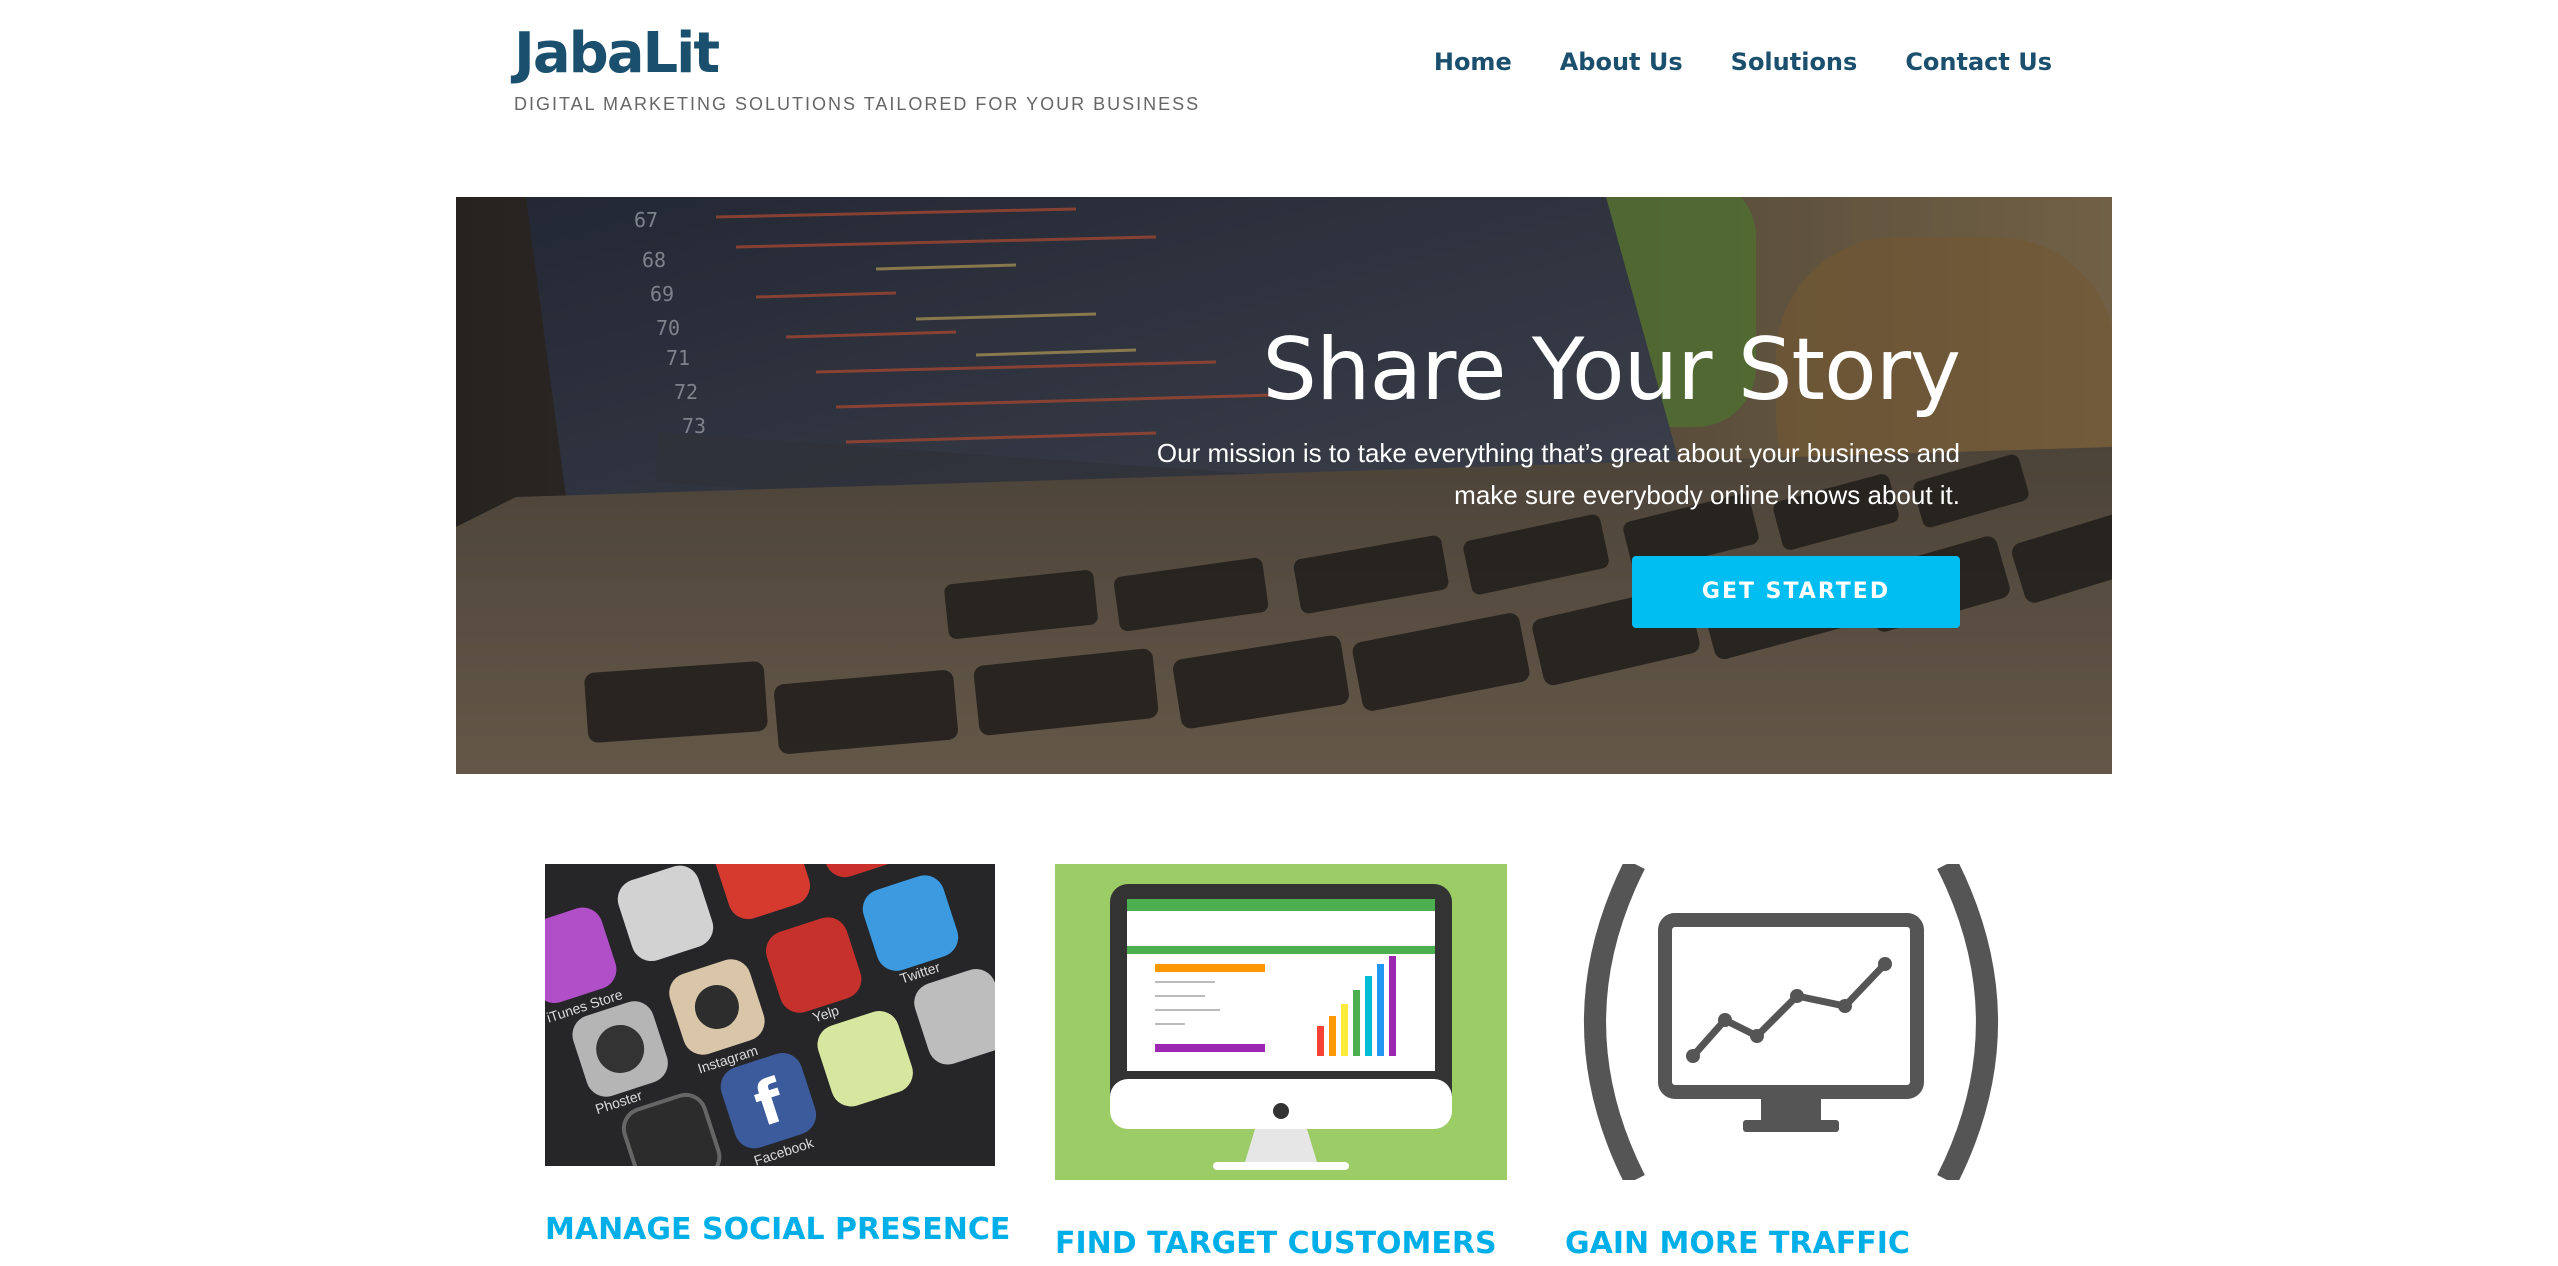 This screenshot has height=1266, width=2558. Describe the element at coordinates (1473, 62) in the screenshot. I see `nav-home: Home` at that location.